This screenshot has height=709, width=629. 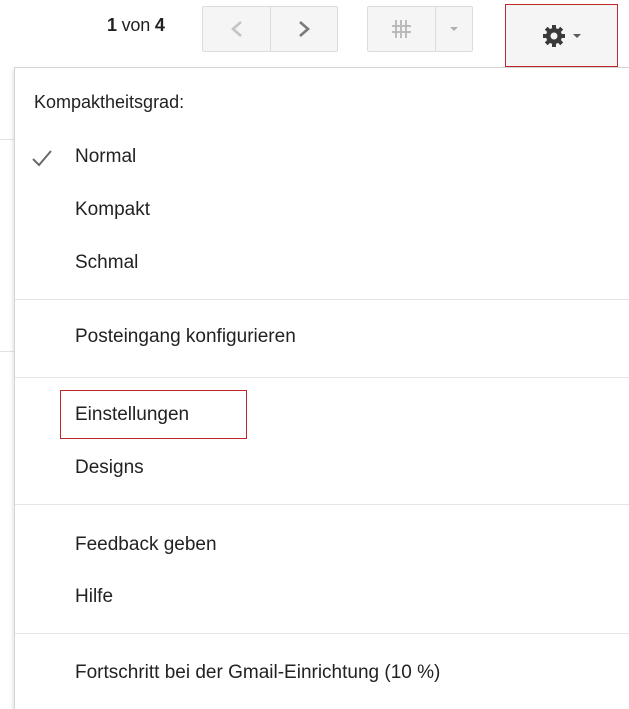 I want to click on density-option-schmal: Schmal, so click(x=106, y=263).